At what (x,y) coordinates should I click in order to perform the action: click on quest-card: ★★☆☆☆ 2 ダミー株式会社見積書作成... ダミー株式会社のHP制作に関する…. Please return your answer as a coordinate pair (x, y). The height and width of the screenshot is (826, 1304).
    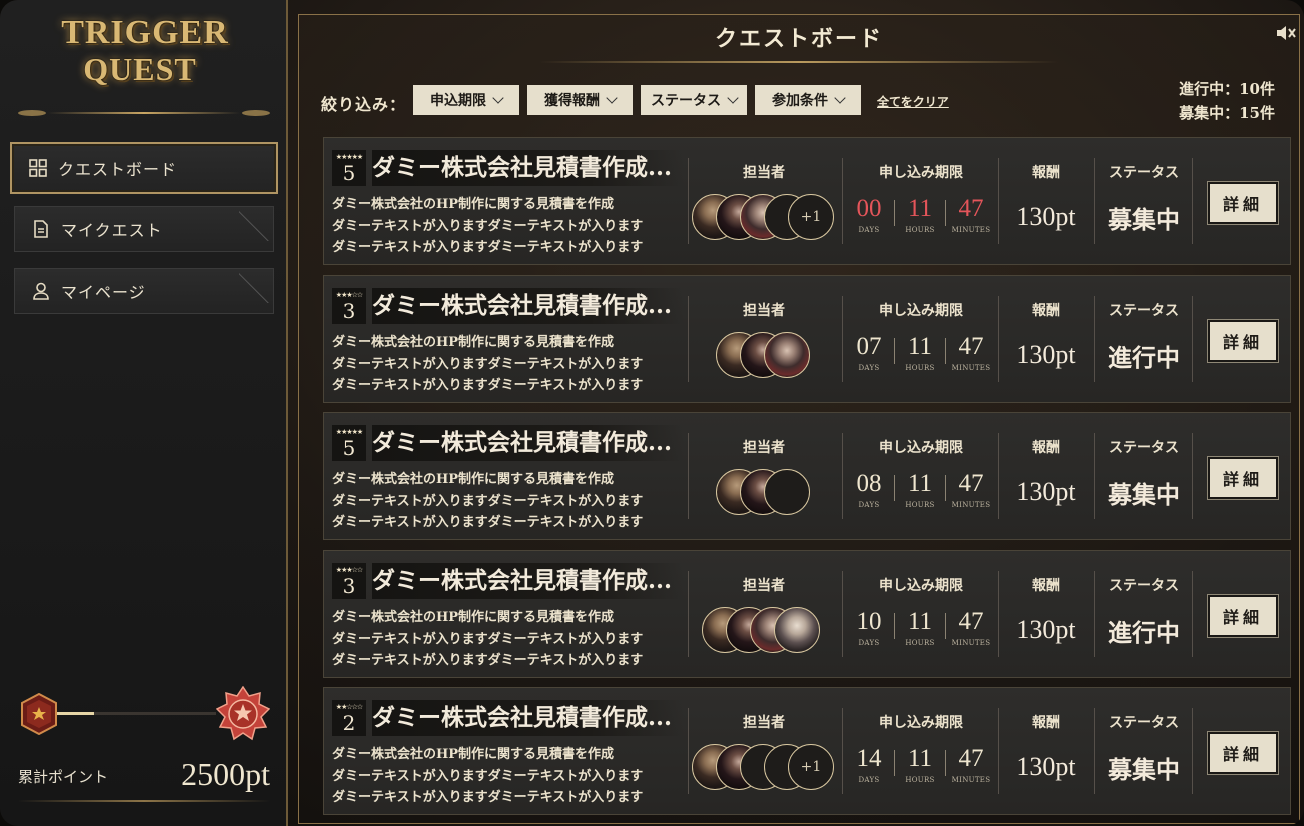
    Looking at the image, I should click on (807, 751).